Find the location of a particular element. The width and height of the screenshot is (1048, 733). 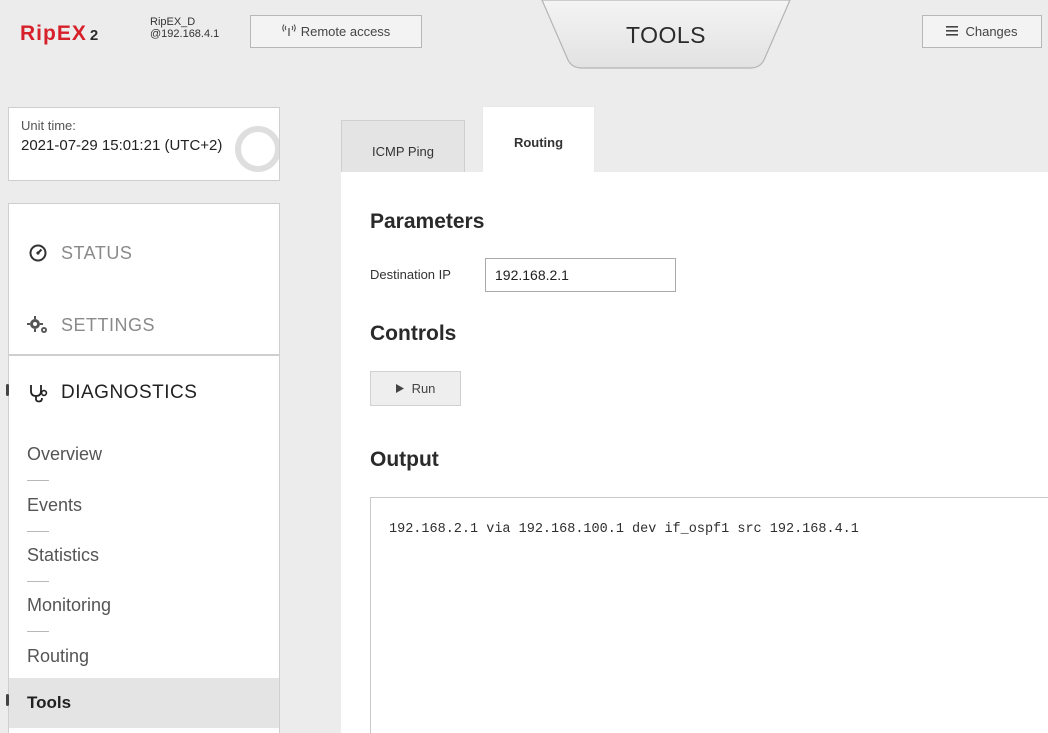

sidebar-item-monitoring: Monitoring is located at coordinates (144, 606).